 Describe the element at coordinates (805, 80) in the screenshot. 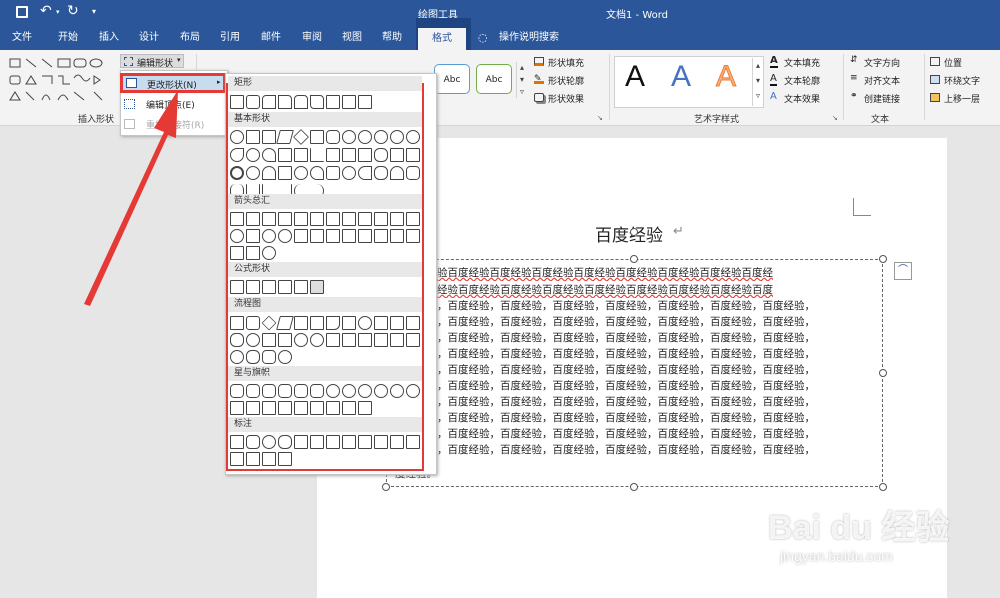

I see `text-outline-button: A 文本轮廓` at that location.